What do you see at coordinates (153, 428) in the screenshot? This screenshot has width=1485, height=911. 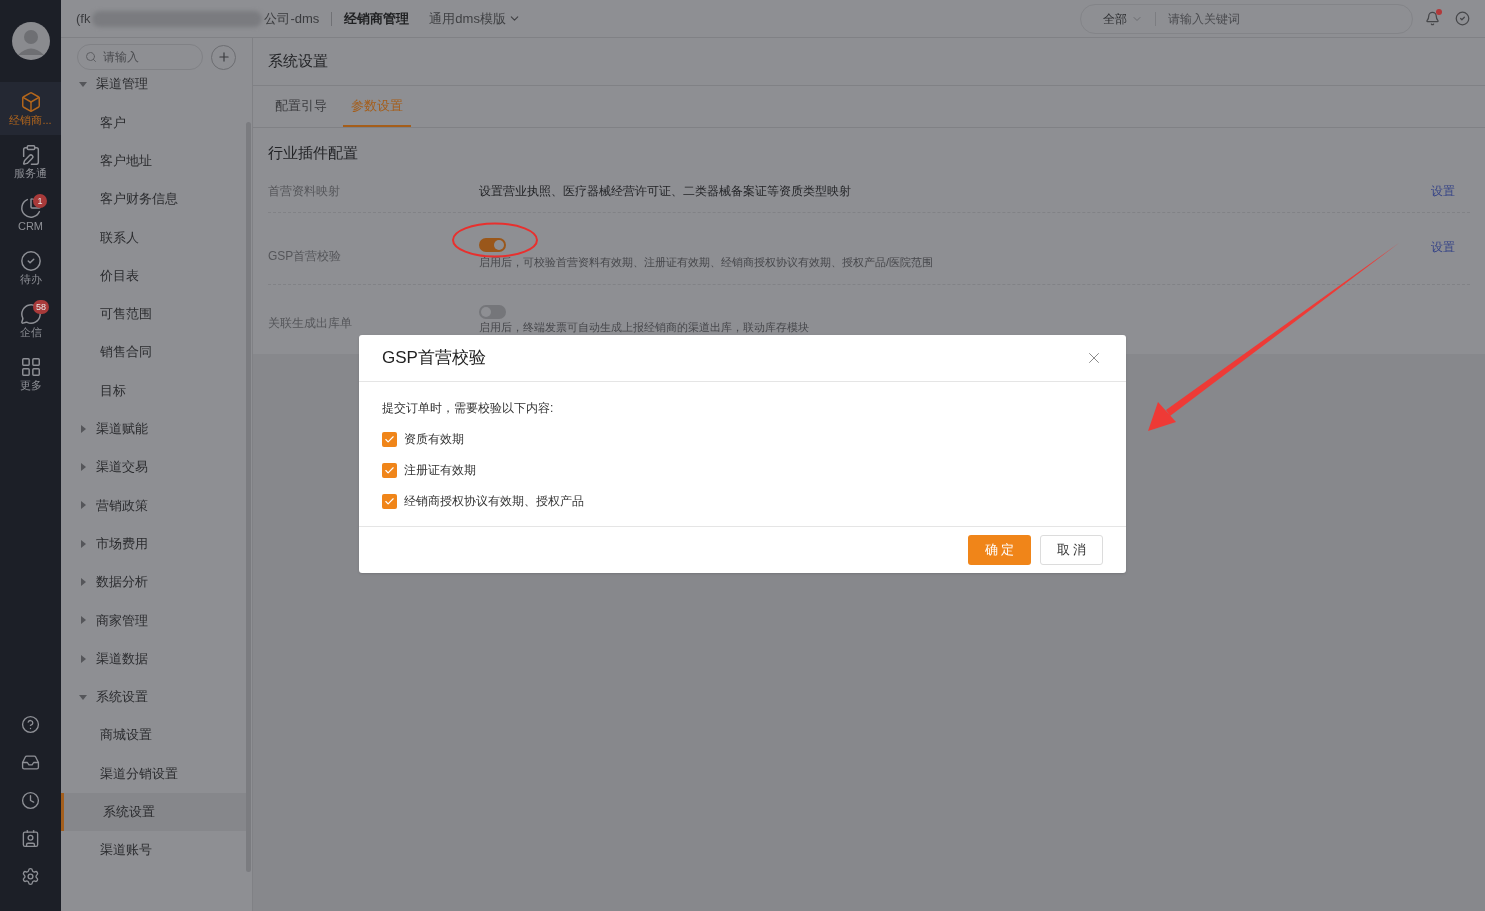 I see `menu-group: 渠道赋能` at bounding box center [153, 428].